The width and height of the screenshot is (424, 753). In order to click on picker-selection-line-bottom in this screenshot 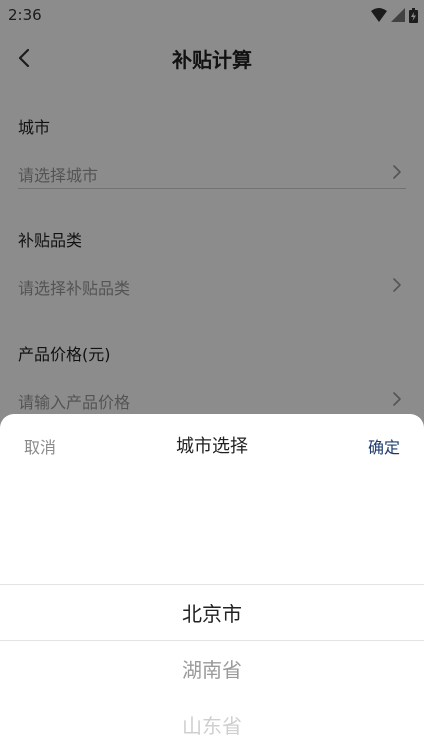, I will do `click(212, 640)`.